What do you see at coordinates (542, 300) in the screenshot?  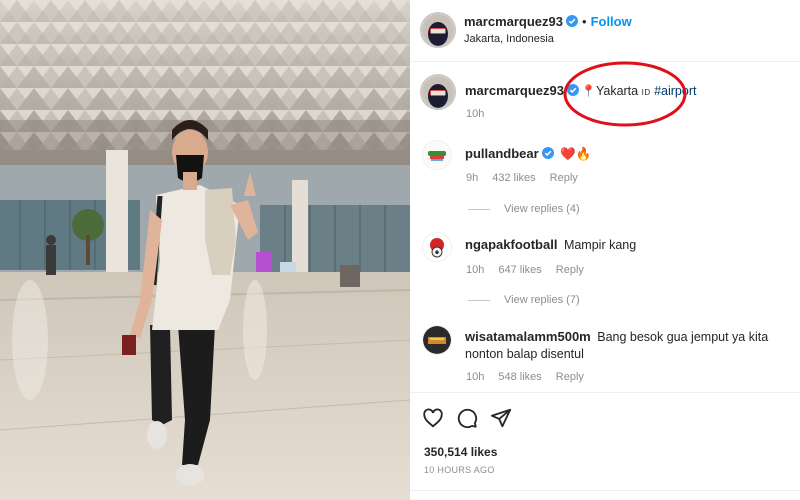 I see `view-replies-label: View replies (7)` at bounding box center [542, 300].